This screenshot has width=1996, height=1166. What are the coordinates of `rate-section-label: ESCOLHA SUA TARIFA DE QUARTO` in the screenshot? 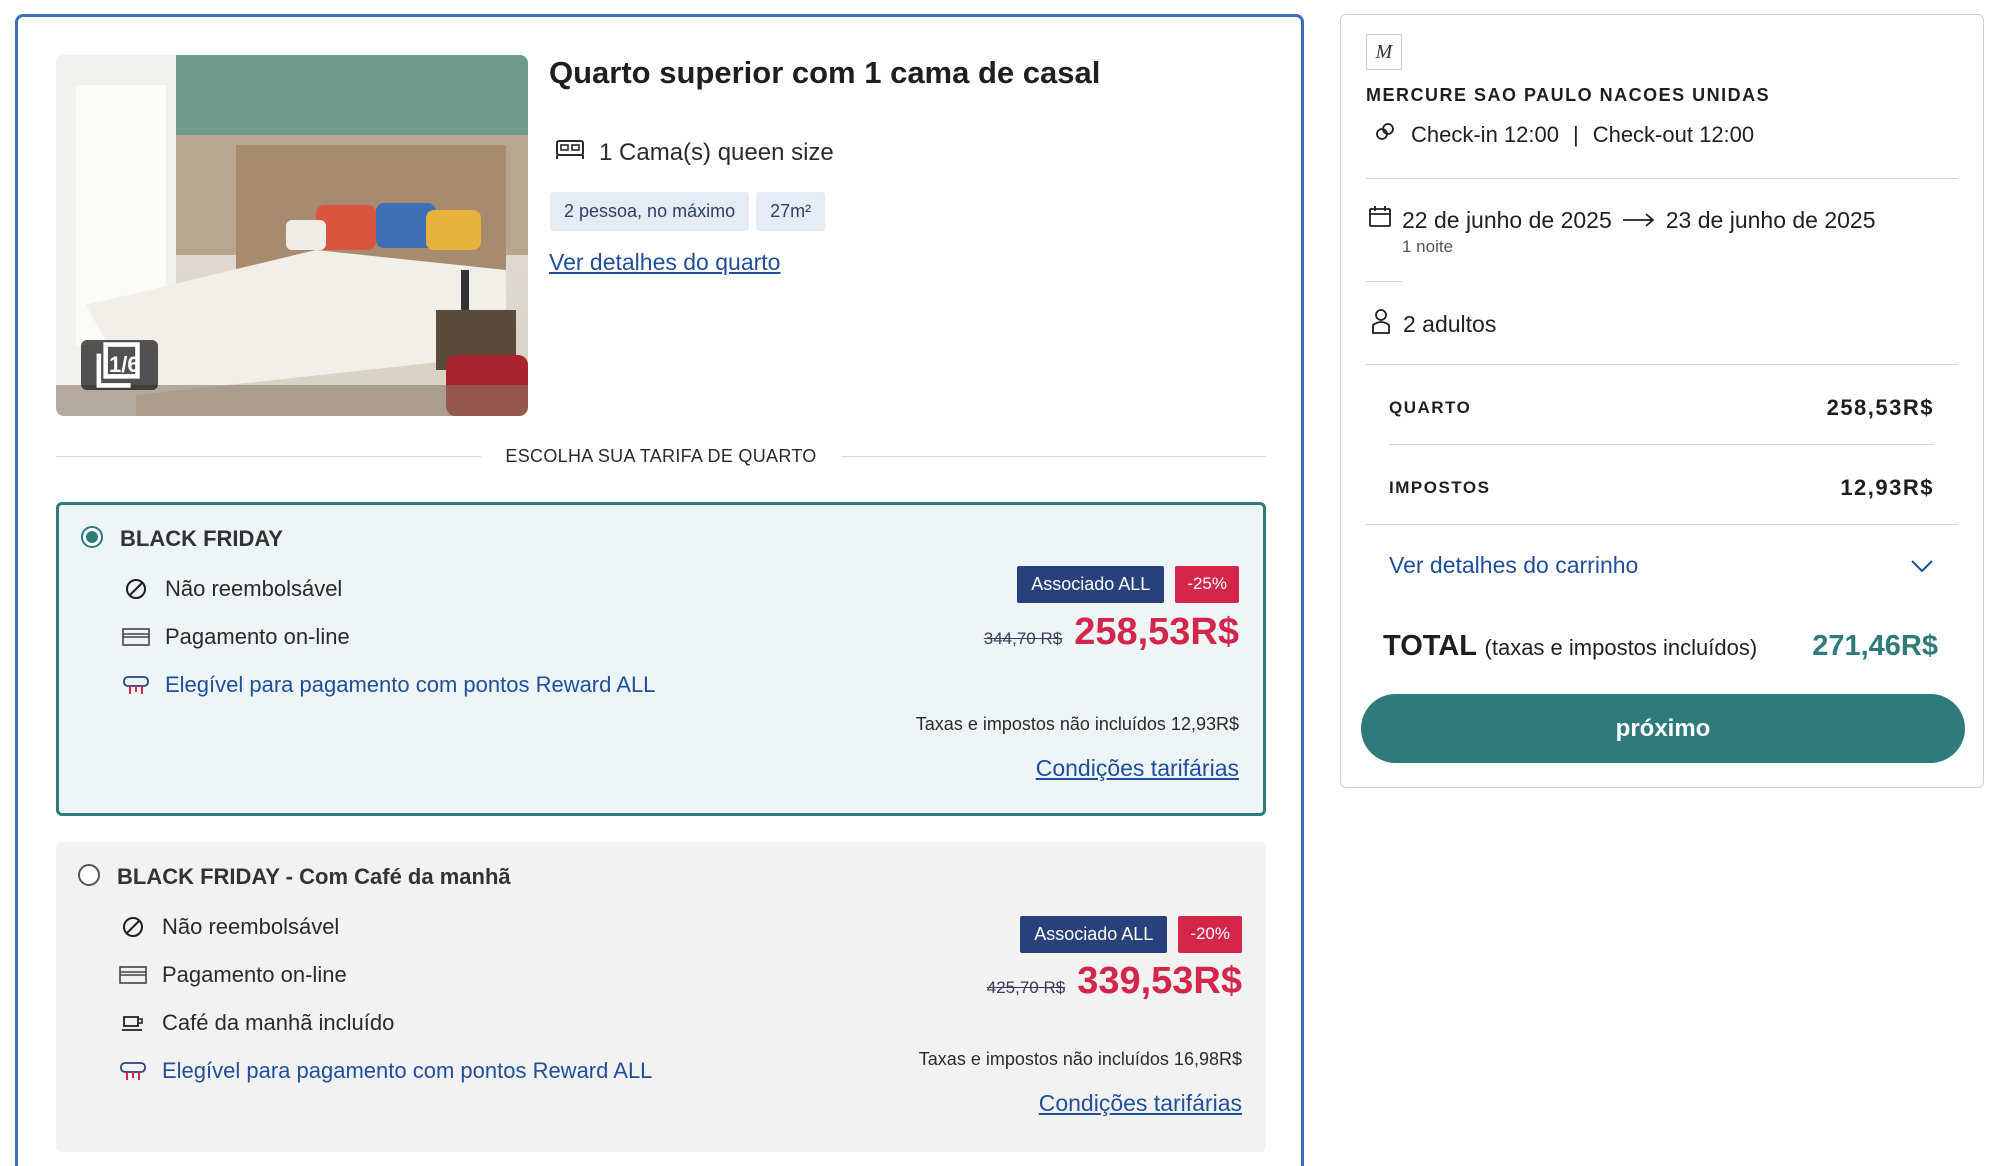 It's located at (661, 455).